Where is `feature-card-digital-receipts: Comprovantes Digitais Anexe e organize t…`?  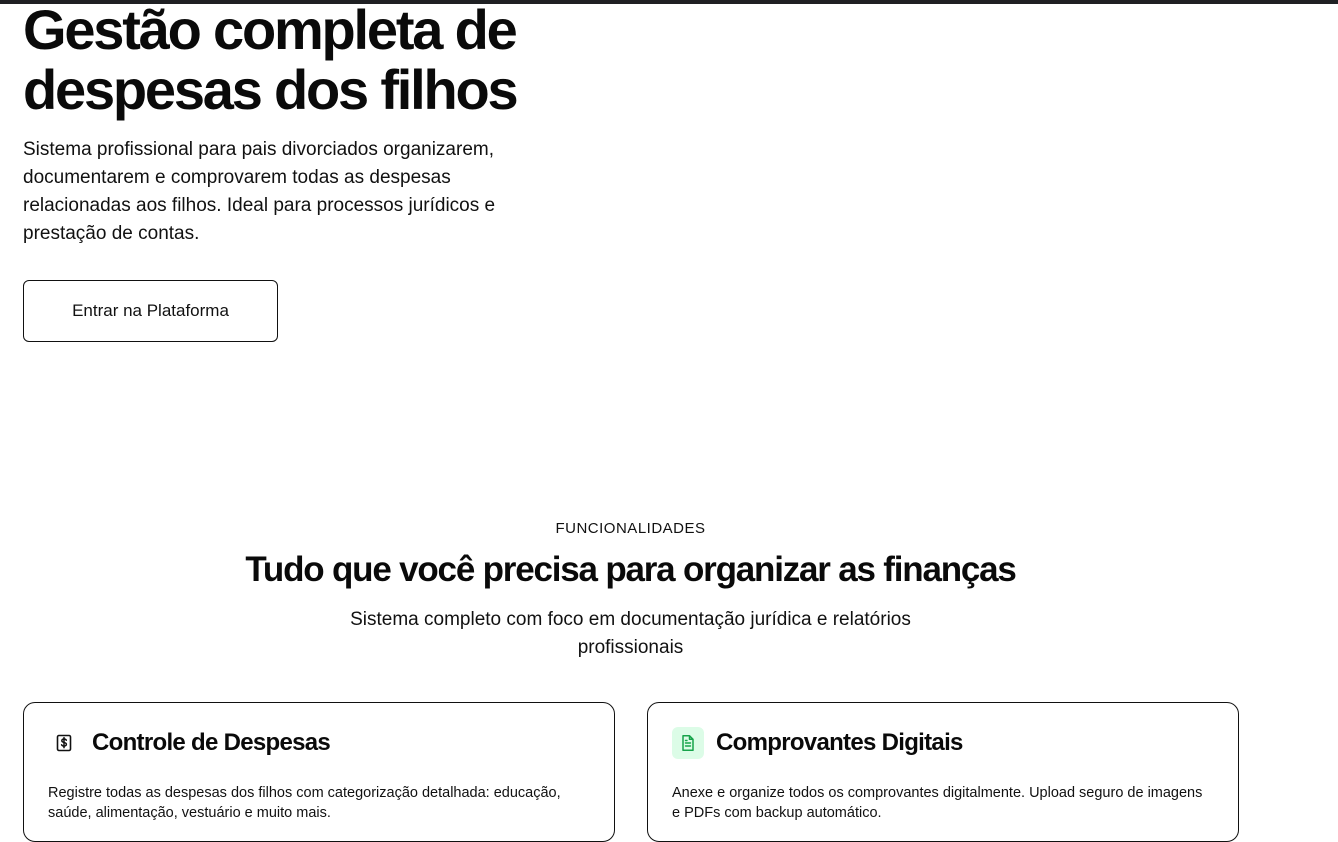 feature-card-digital-receipts: Comprovantes Digitais Anexe e organize t… is located at coordinates (943, 772).